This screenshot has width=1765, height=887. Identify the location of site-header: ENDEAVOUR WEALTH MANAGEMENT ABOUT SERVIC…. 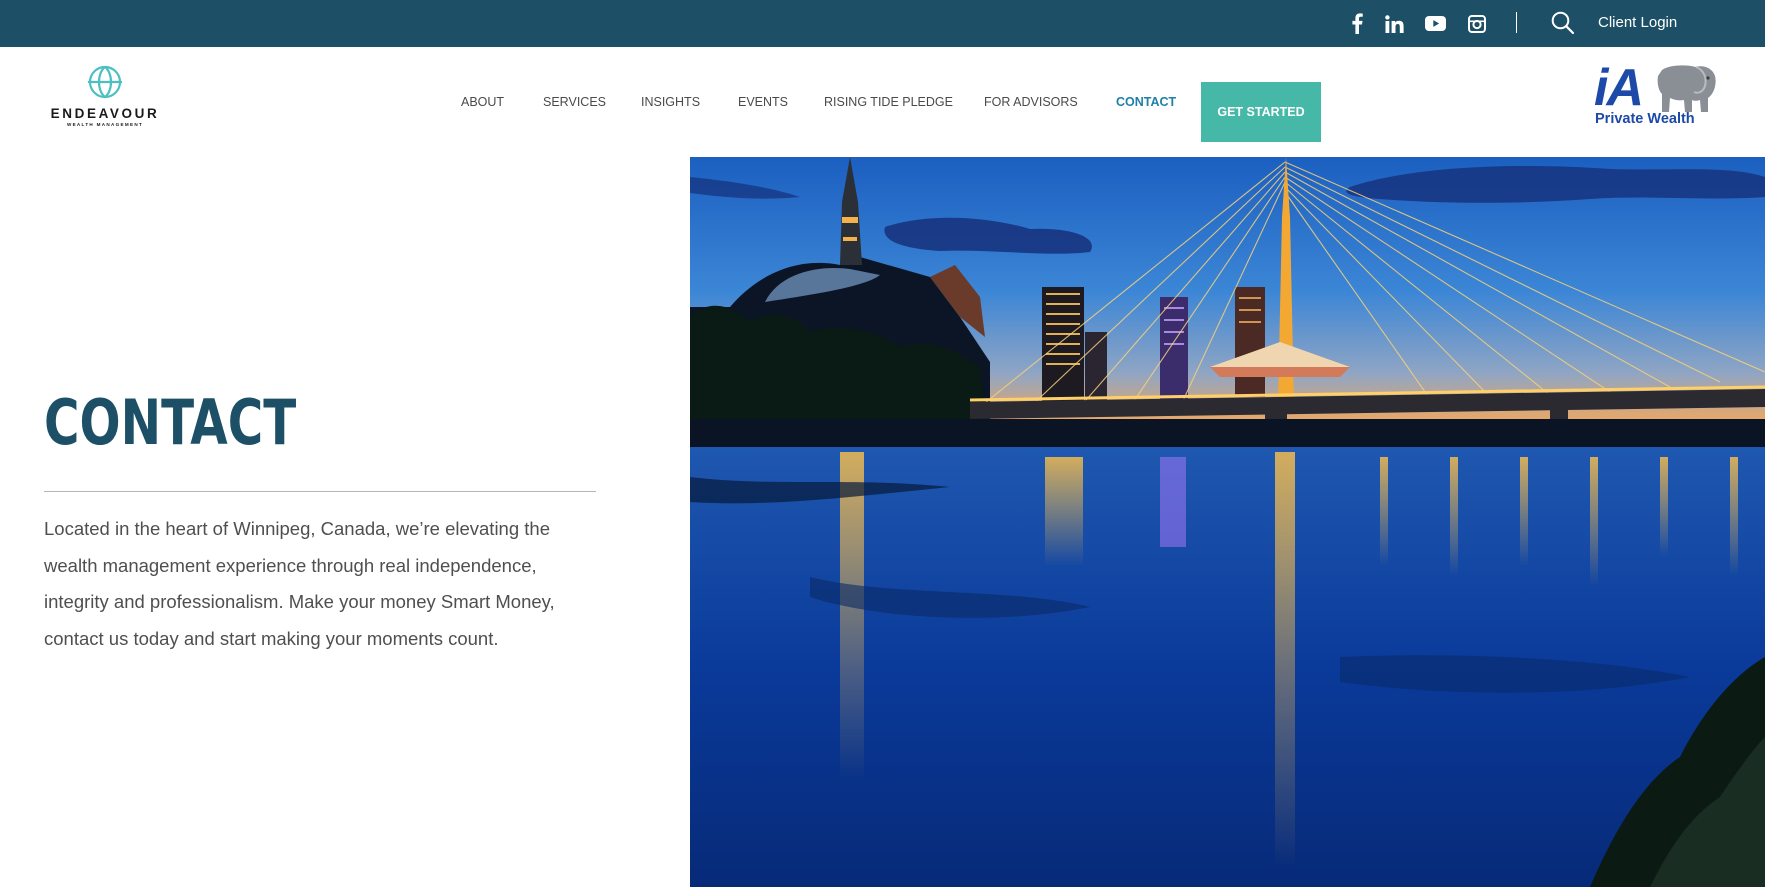
(882, 102).